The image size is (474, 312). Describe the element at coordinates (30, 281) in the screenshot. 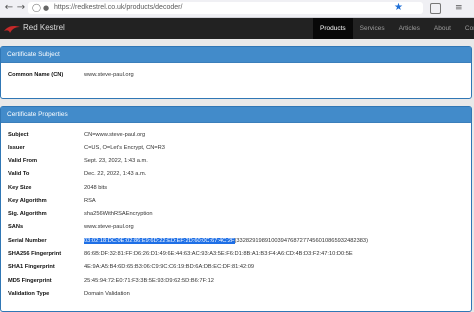

I see `row-key: MD5 Fingerprint` at that location.